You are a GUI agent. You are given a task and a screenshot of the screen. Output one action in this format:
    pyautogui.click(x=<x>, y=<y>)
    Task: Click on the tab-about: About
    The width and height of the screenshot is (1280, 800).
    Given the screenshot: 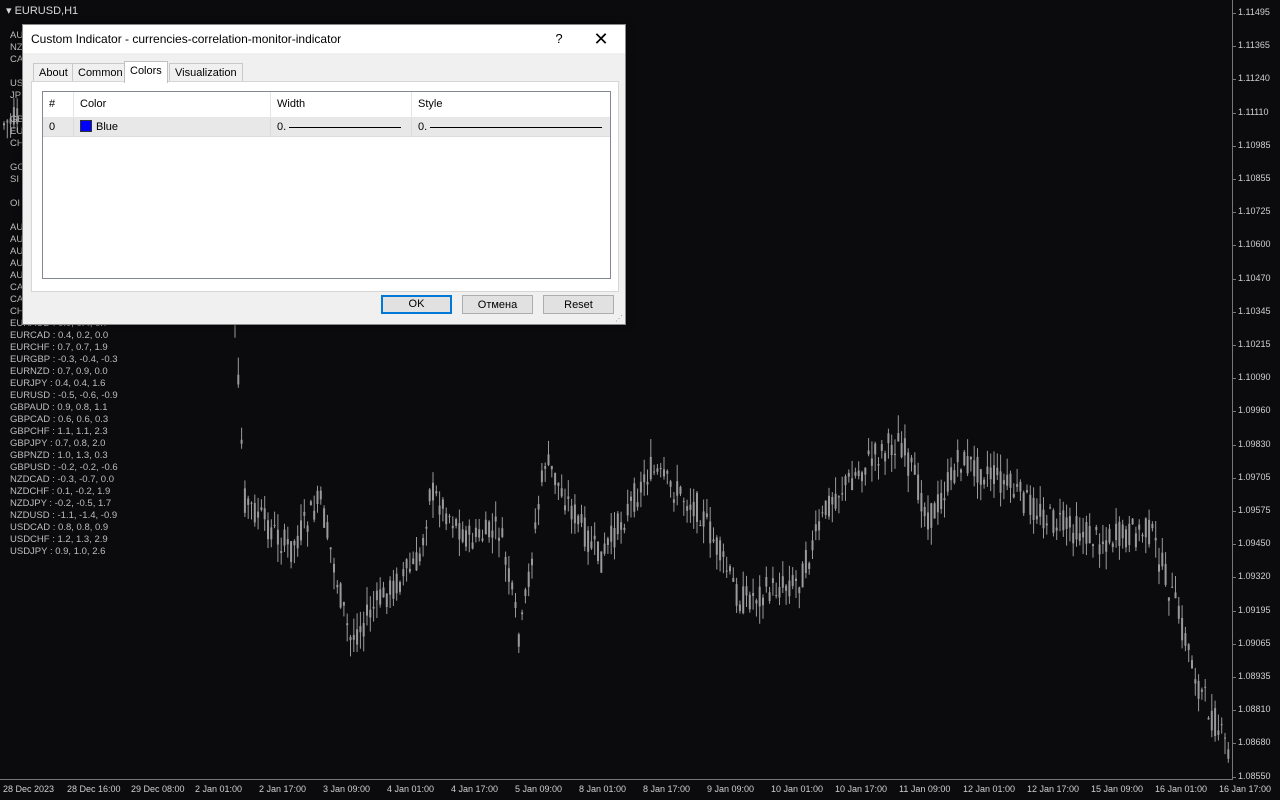 What is the action you would take?
    pyautogui.click(x=53, y=72)
    